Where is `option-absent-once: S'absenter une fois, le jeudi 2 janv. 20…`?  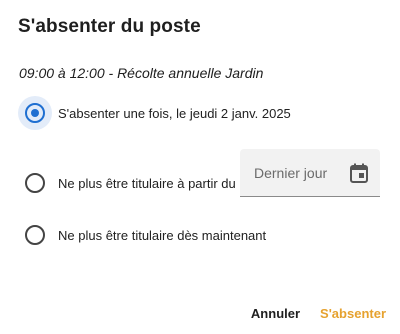 option-absent-once: S'absenter une fois, le jeudi 2 janv. 20… is located at coordinates (154, 113).